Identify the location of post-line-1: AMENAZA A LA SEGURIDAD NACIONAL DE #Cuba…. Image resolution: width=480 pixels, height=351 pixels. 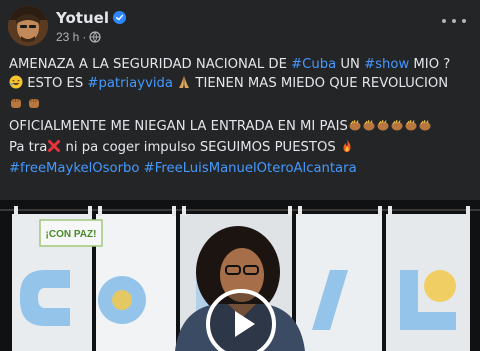
(242, 64).